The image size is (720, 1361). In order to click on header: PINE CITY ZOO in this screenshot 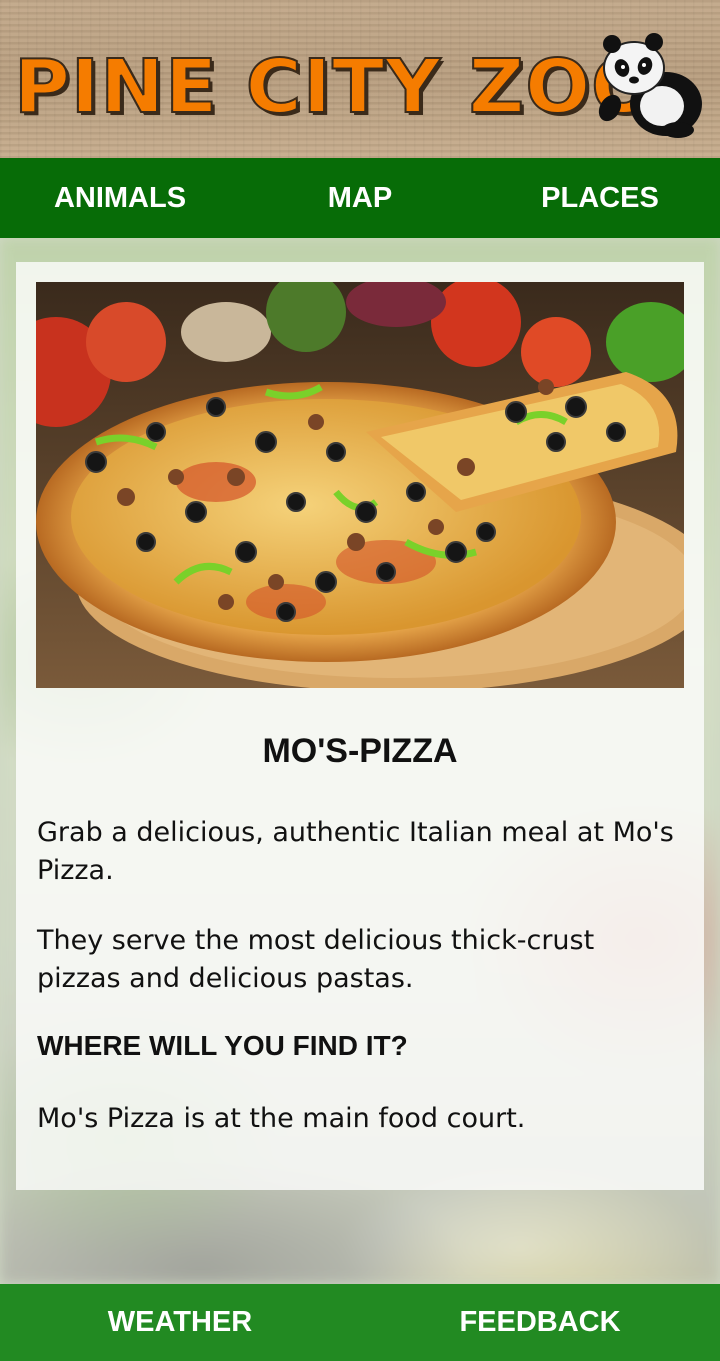, I will do `click(360, 79)`.